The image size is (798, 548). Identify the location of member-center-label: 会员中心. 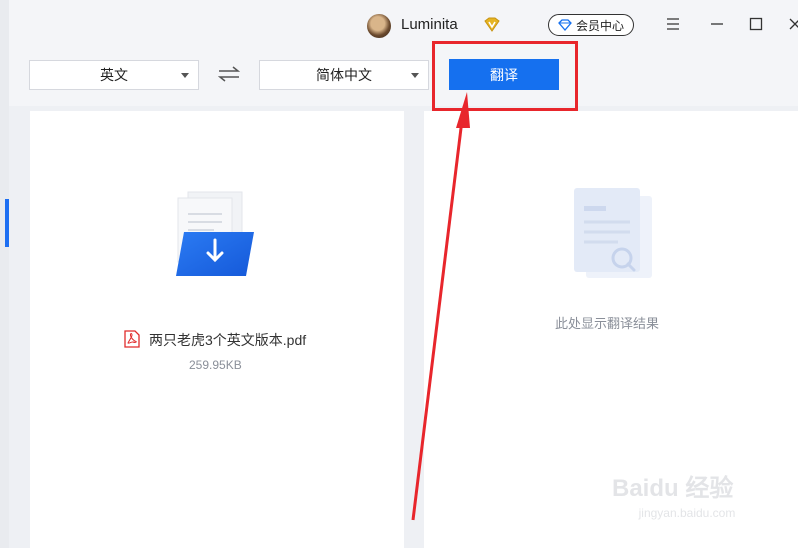
(599, 25).